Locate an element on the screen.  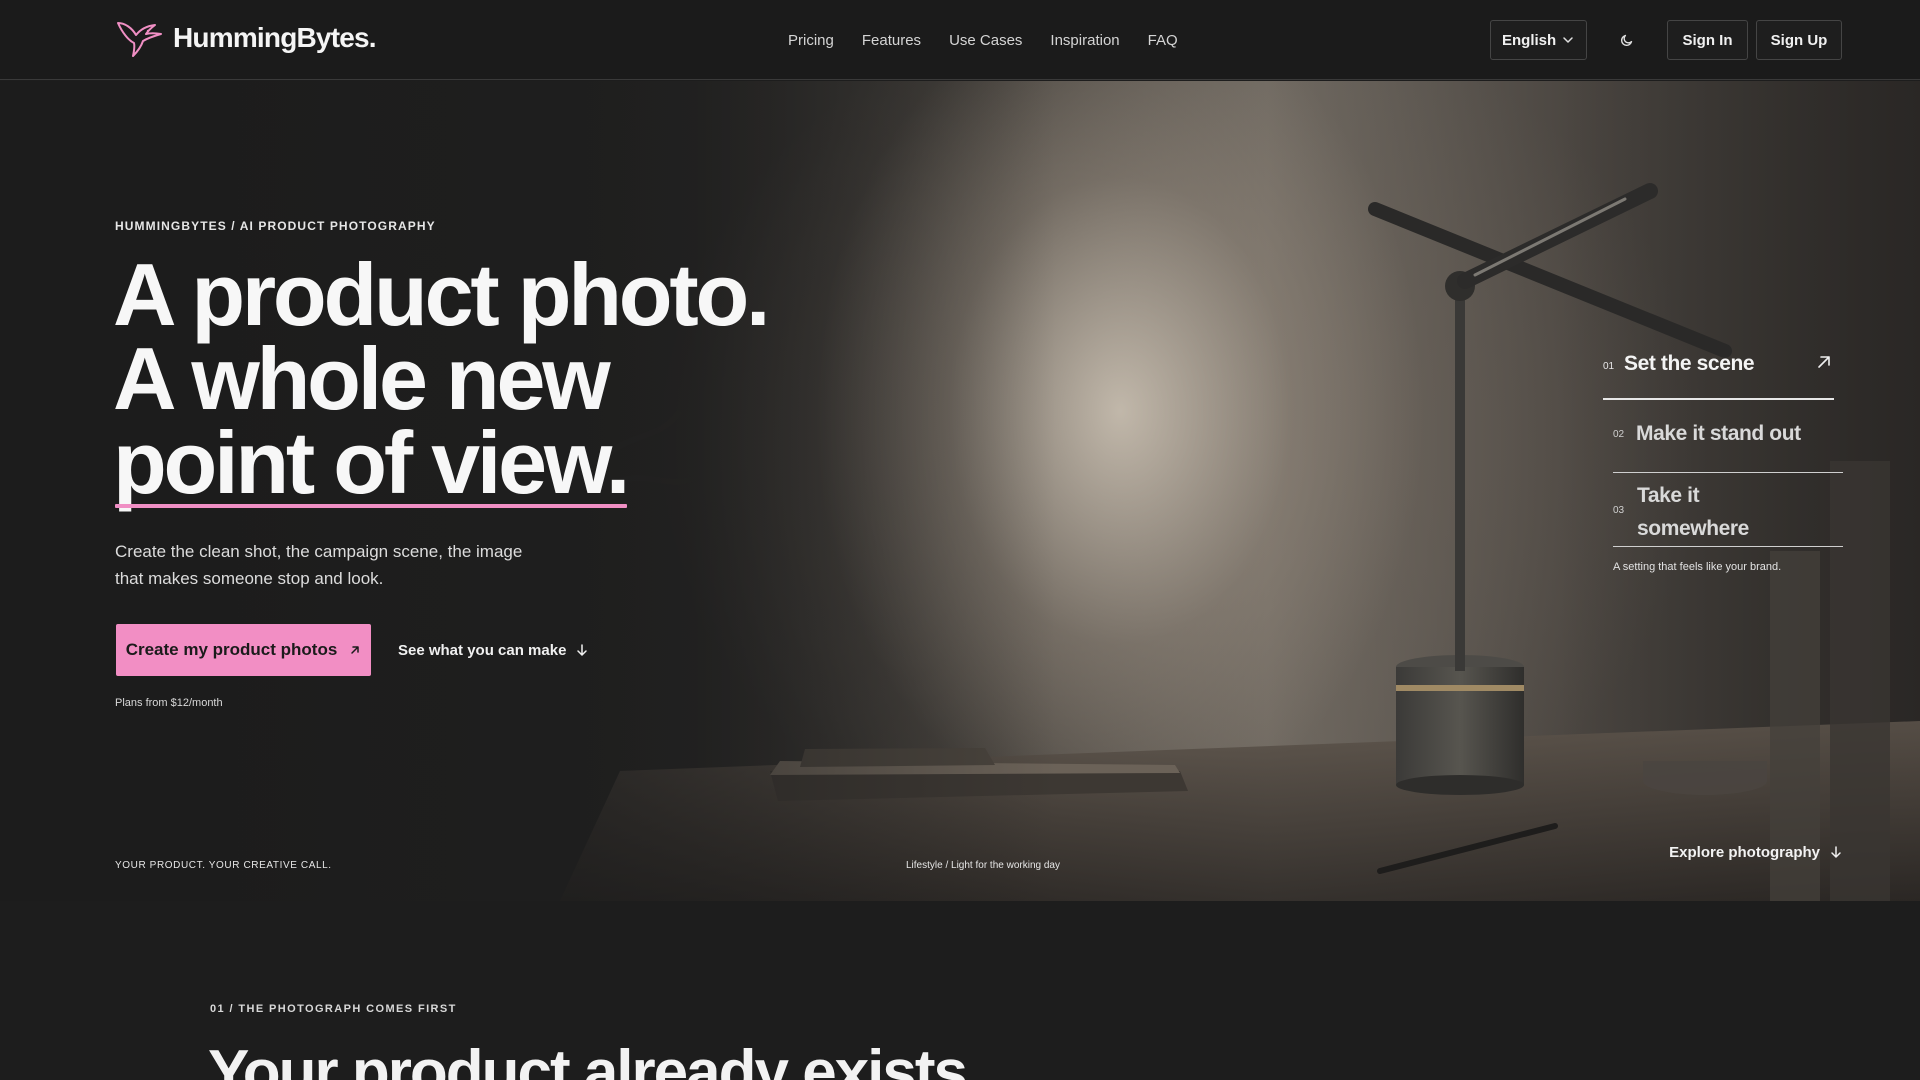
theme-toggle-button is located at coordinates (1627, 40).